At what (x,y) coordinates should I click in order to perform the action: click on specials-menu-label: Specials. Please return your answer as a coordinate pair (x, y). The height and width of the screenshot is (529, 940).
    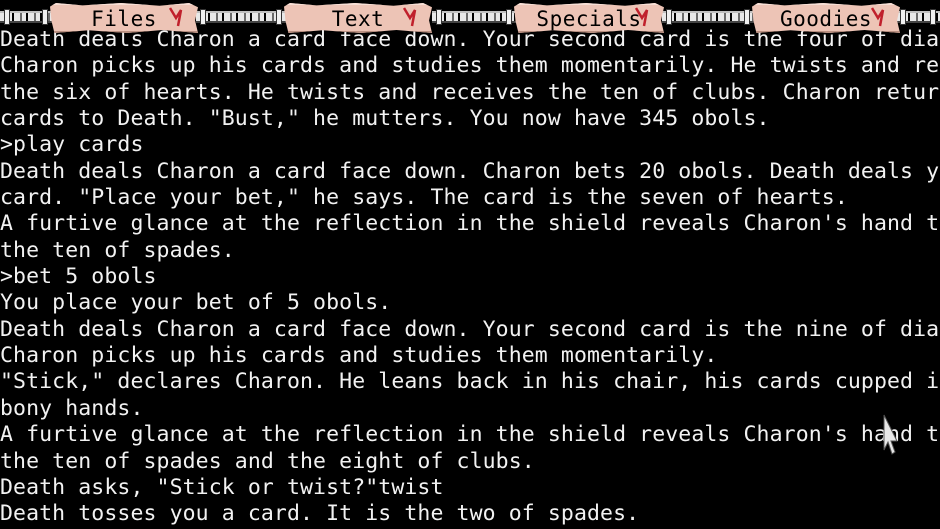
    Looking at the image, I should click on (589, 18).